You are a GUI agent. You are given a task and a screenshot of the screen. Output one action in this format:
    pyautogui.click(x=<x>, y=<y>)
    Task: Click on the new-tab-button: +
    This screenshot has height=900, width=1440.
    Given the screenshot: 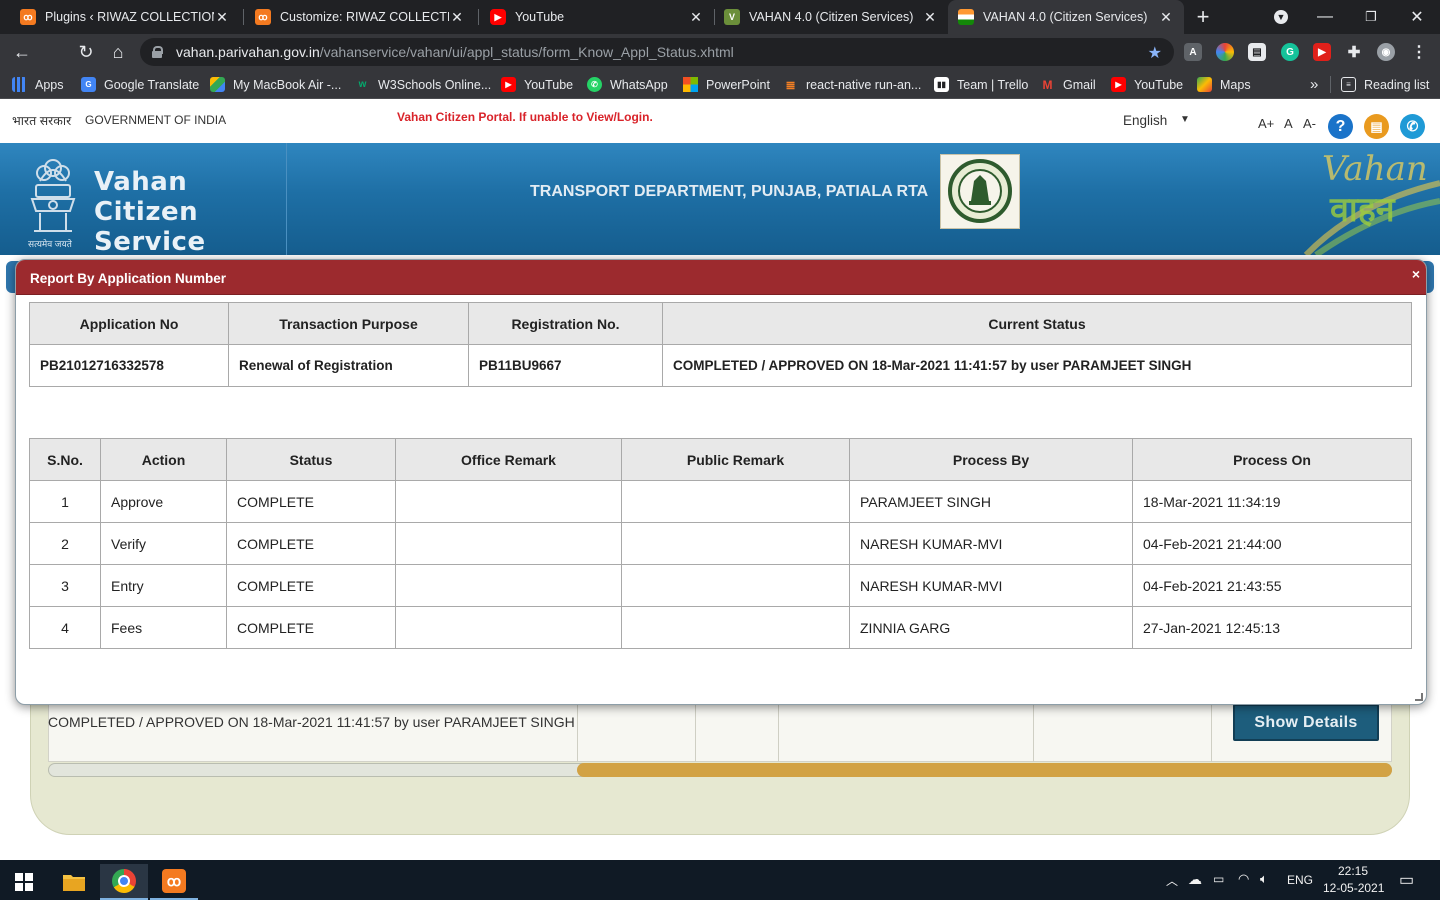 What is the action you would take?
    pyautogui.click(x=1203, y=17)
    